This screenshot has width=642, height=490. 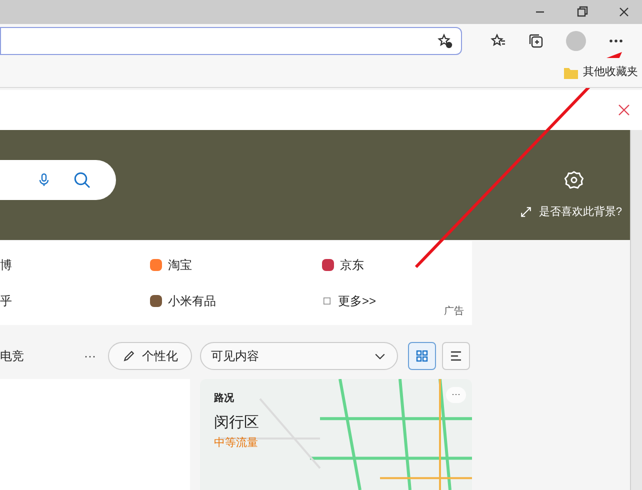 What do you see at coordinates (231, 41) in the screenshot?
I see `address-field` at bounding box center [231, 41].